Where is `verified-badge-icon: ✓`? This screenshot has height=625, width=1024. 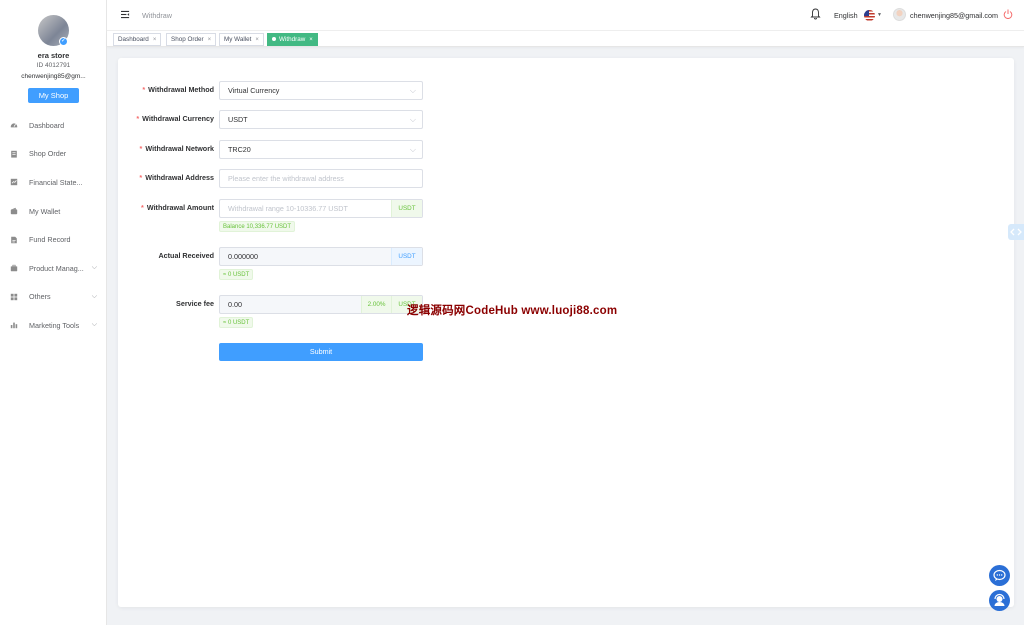
verified-badge-icon: ✓ is located at coordinates (63, 41).